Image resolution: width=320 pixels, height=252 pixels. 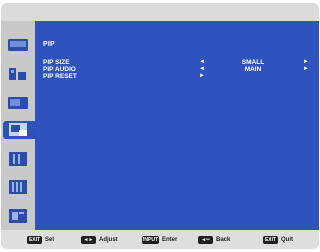 I want to click on menu-title: PIP, so click(x=49, y=44).